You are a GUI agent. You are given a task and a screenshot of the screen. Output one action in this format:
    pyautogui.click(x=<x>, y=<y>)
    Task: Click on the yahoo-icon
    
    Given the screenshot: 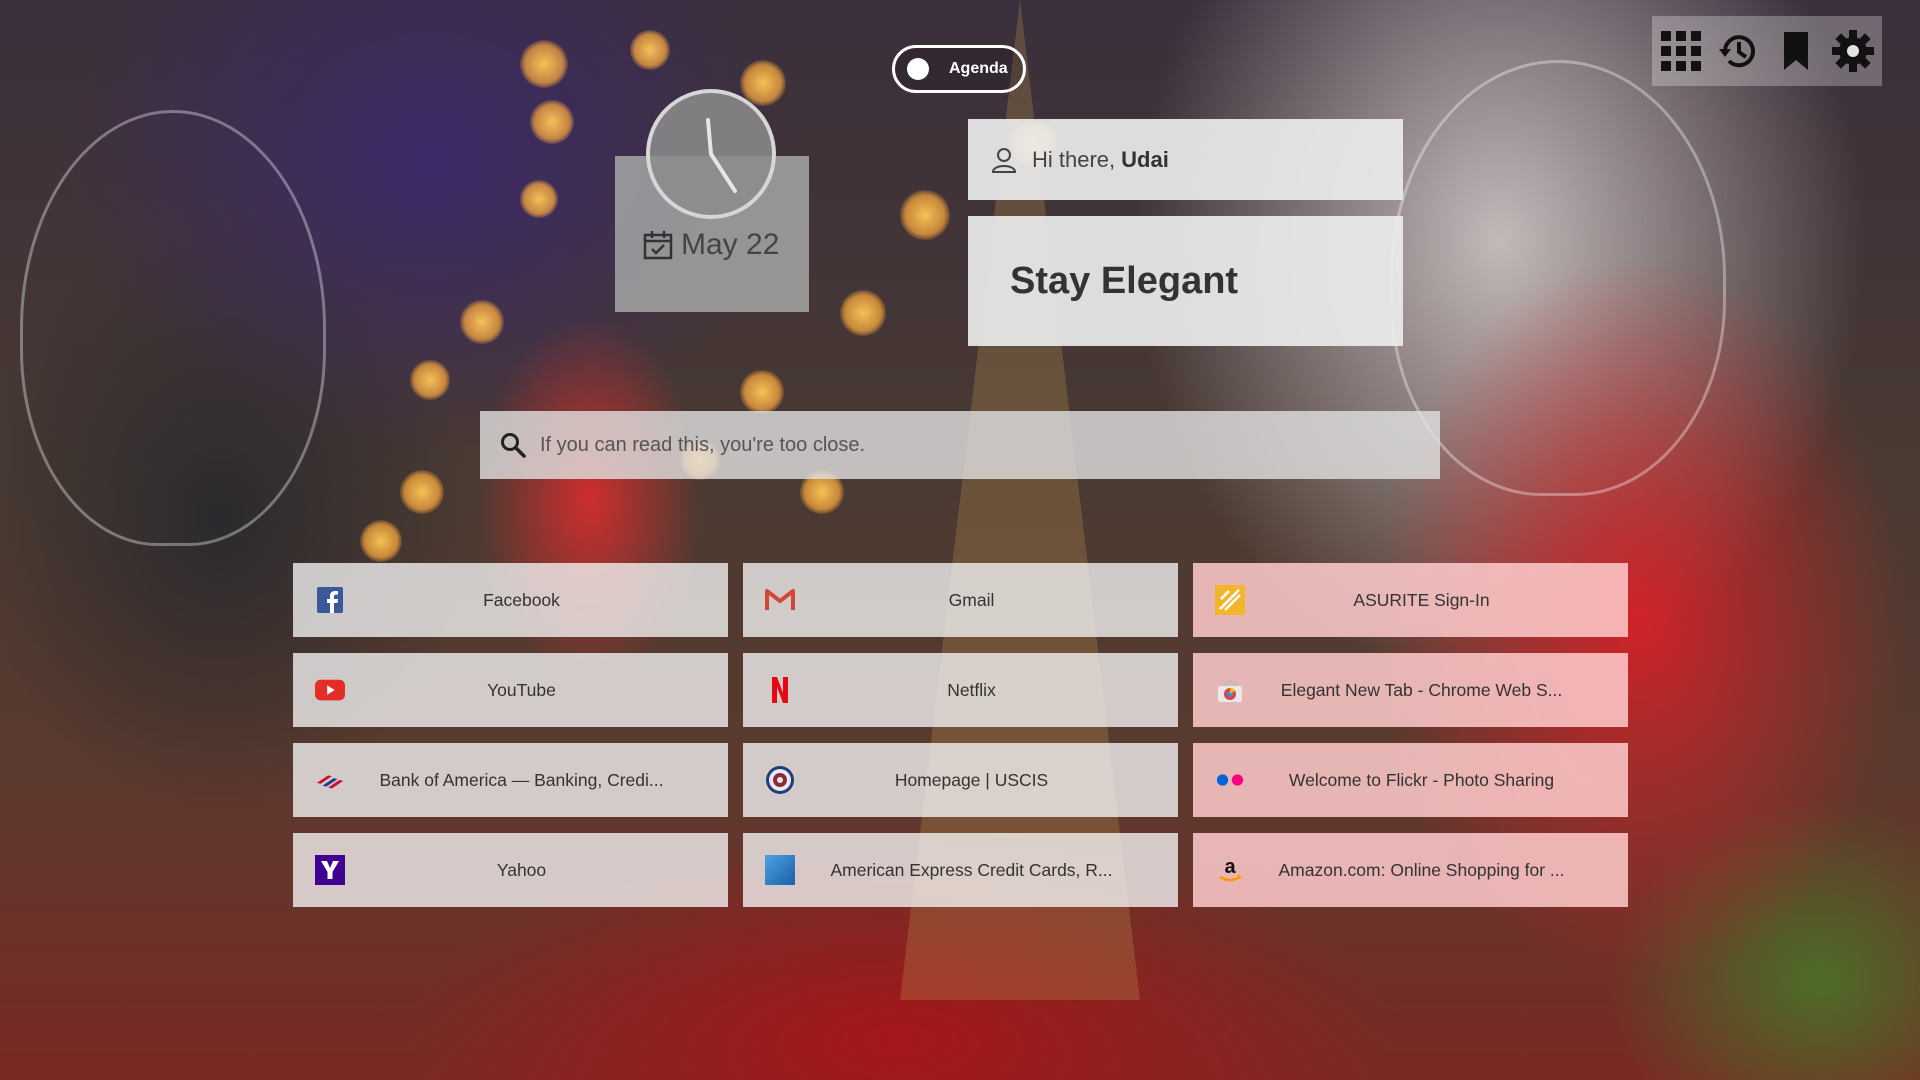 What is the action you would take?
    pyautogui.click(x=330, y=870)
    